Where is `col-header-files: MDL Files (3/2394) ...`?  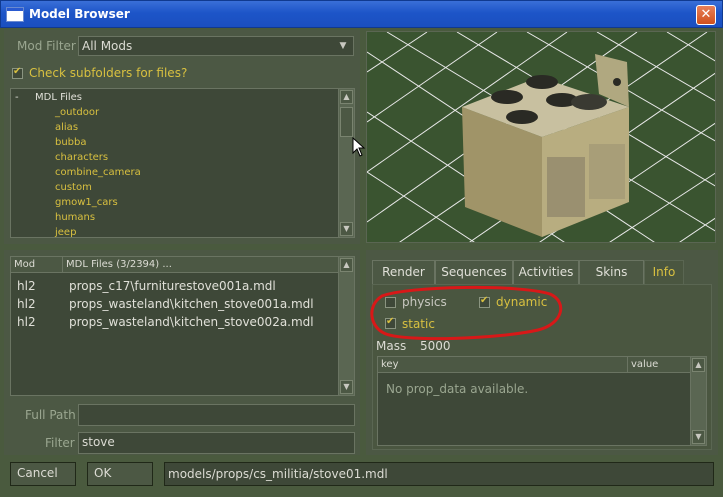
col-header-files: MDL Files (3/2394) ... is located at coordinates (201, 265).